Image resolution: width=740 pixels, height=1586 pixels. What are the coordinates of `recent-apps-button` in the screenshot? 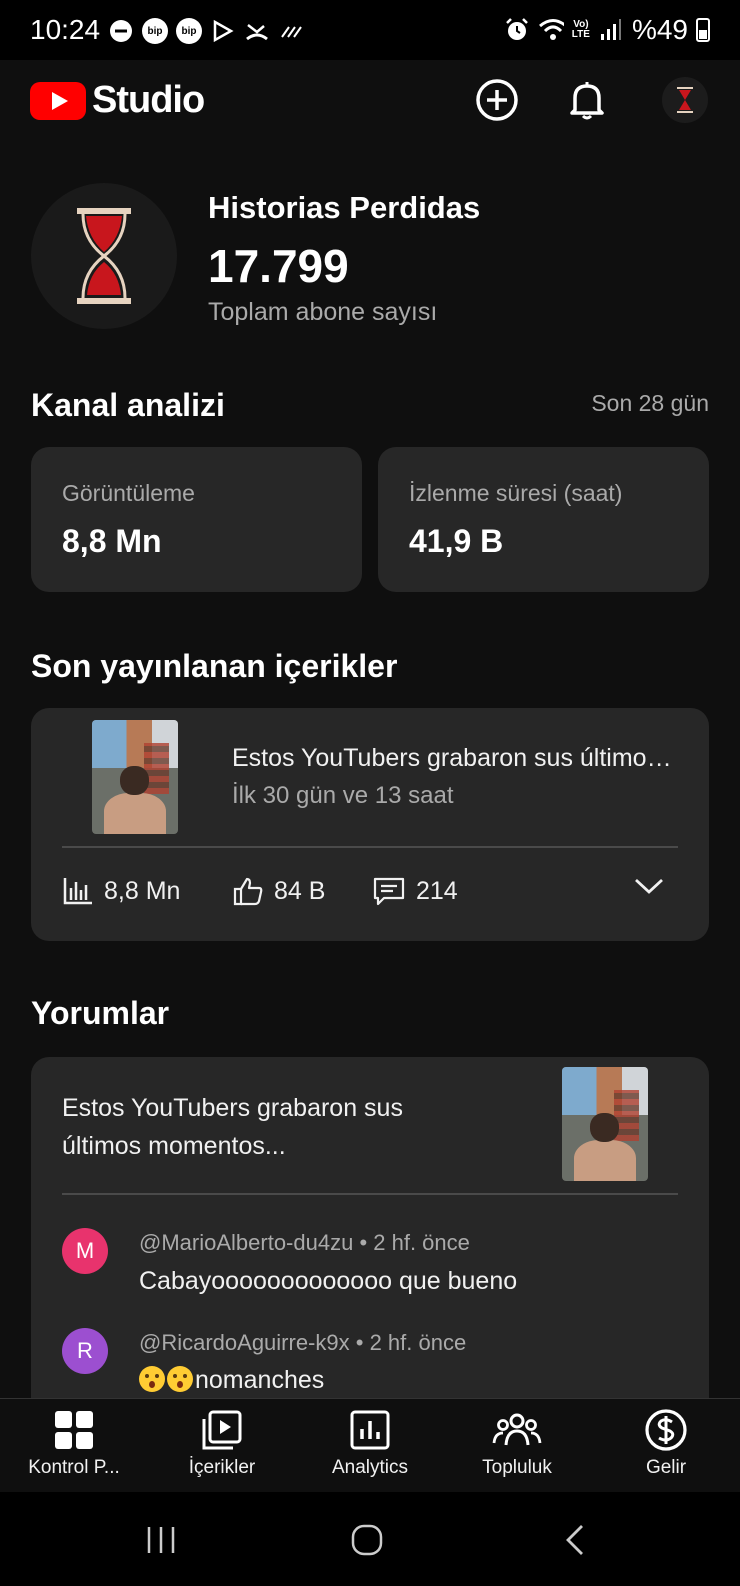 It's located at (161, 1540).